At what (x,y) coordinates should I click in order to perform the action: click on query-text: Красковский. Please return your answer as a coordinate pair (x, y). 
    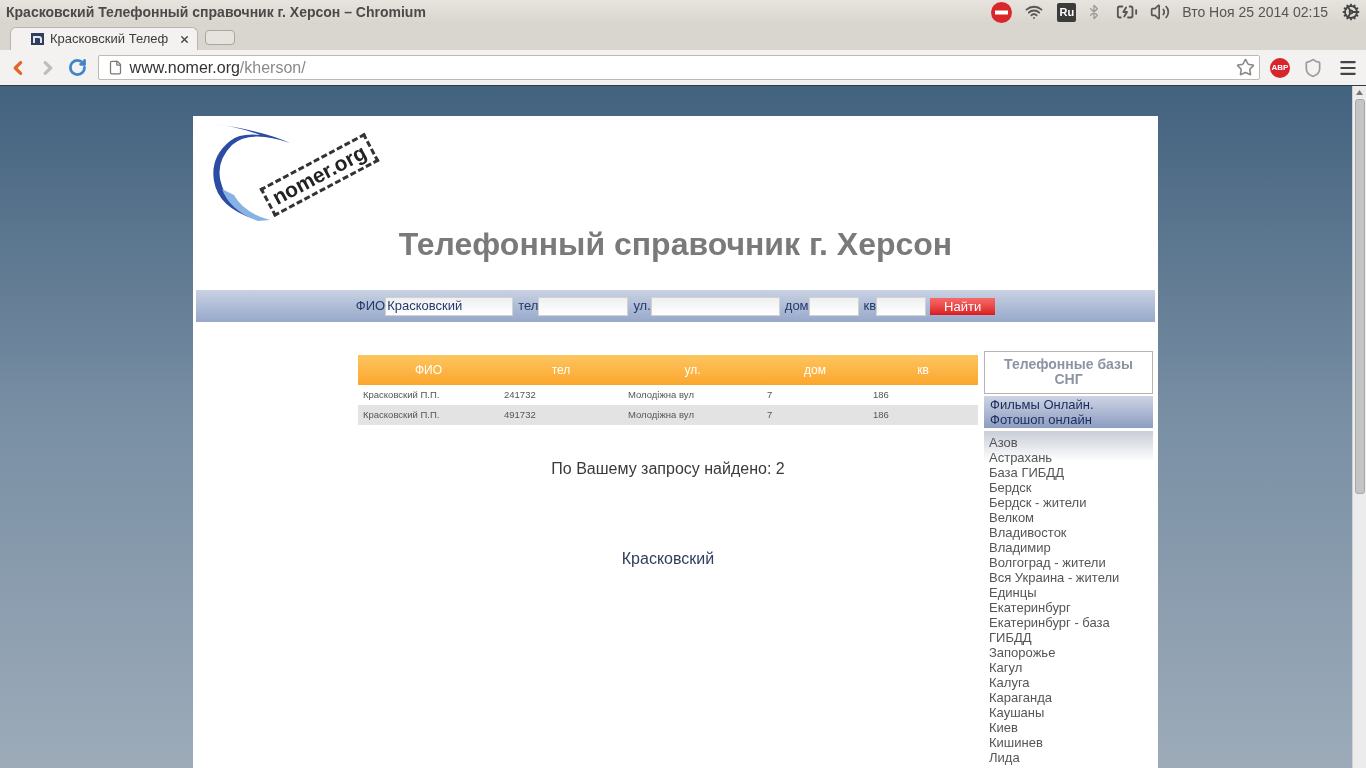
    Looking at the image, I should click on (668, 559).